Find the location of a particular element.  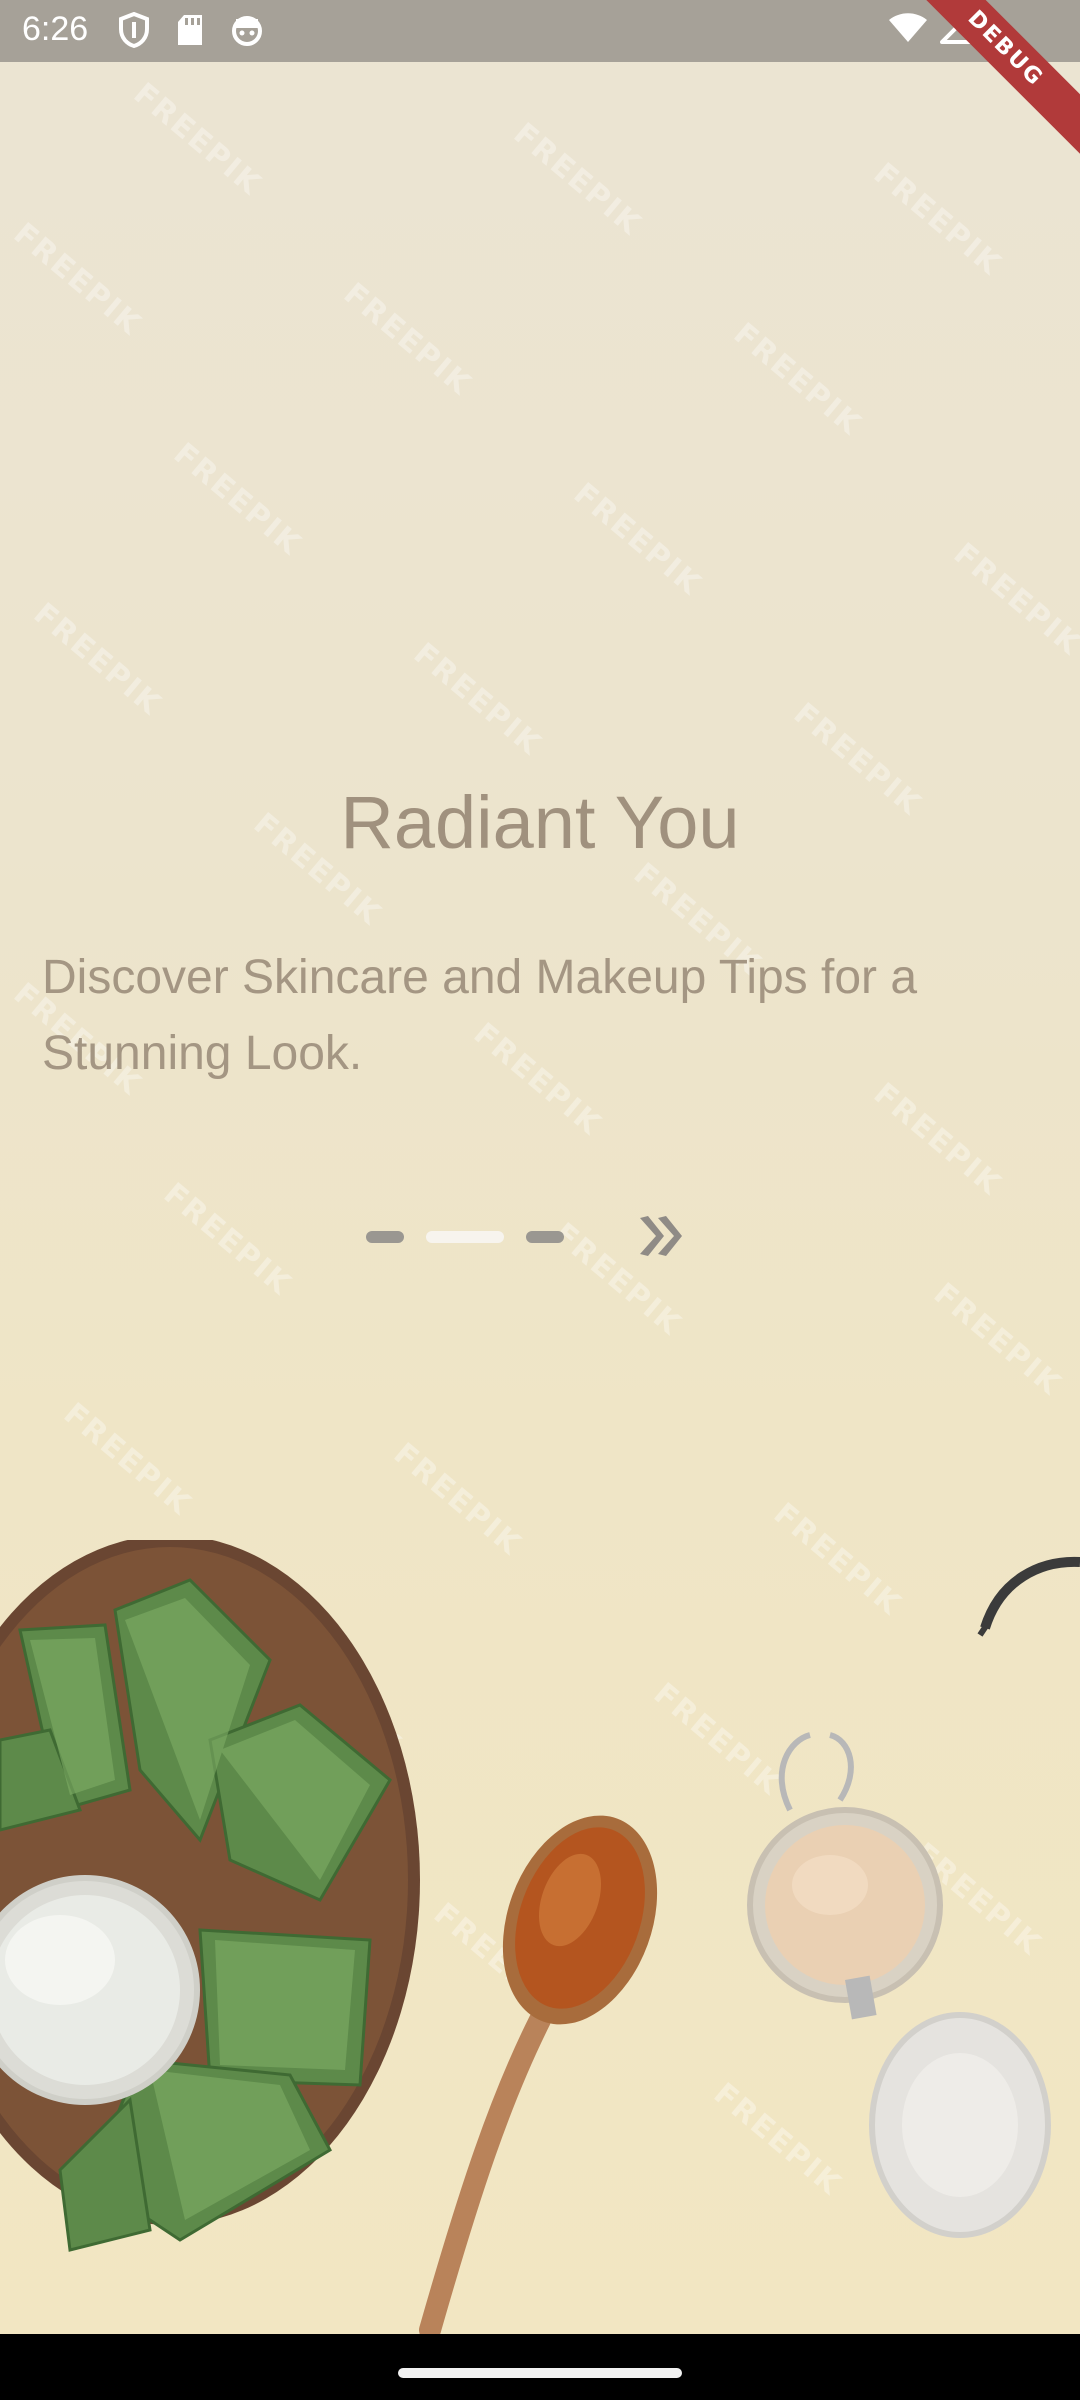

double-chevron-right-icon is located at coordinates (661, 1236).